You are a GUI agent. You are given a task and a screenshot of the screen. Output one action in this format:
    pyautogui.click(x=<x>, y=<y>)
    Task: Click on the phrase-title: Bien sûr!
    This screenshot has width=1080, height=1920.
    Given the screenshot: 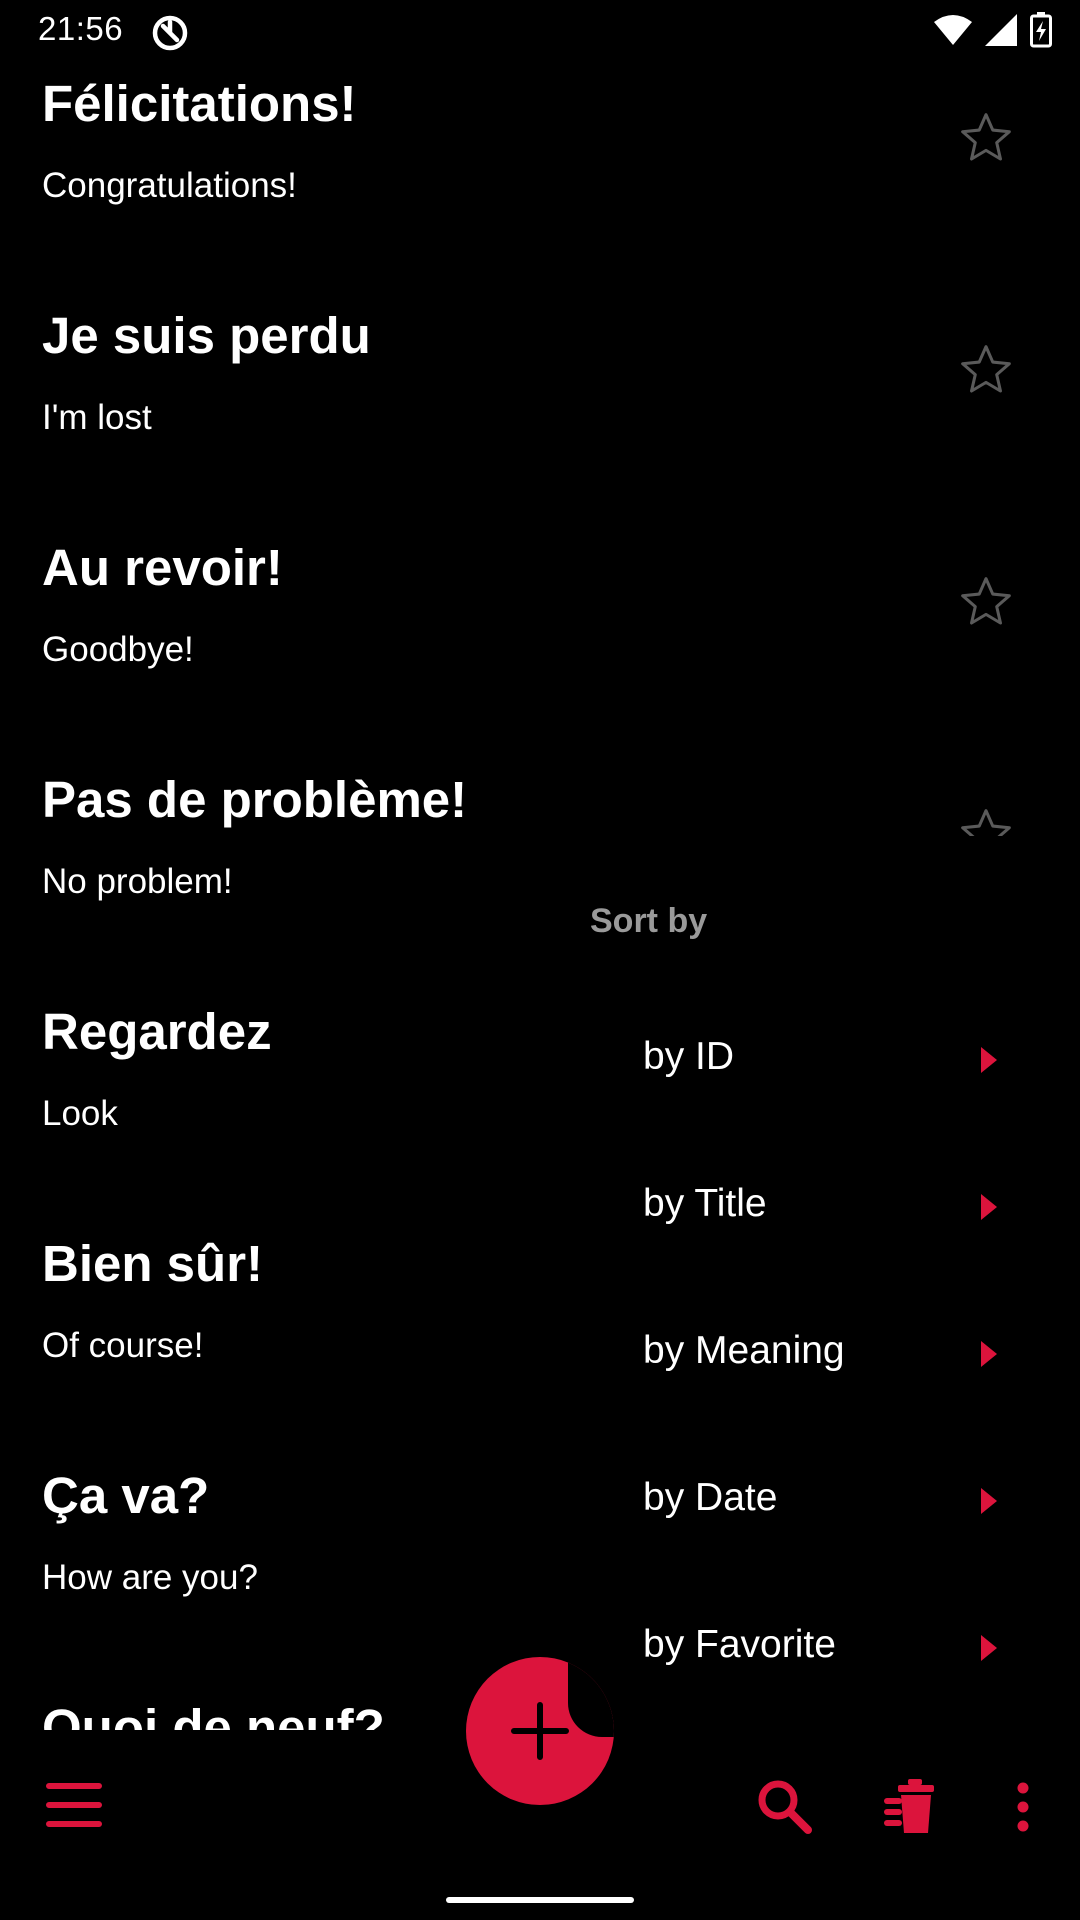 What is the action you would take?
    pyautogui.click(x=153, y=1263)
    